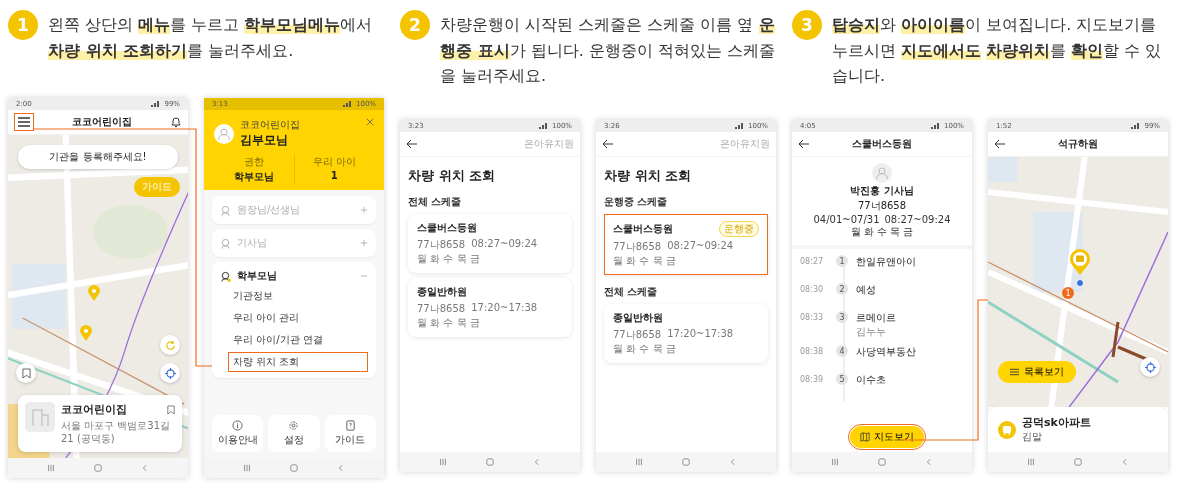 The width and height of the screenshot is (1179, 503). I want to click on location-dot, so click(1080, 283).